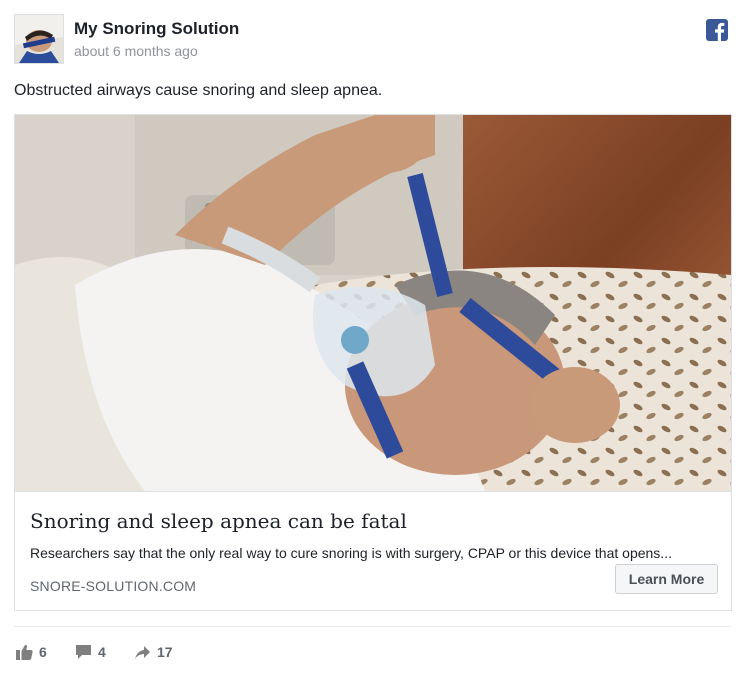 The height and width of the screenshot is (677, 749). What do you see at coordinates (24, 652) in the screenshot?
I see `thumbs-up-icon` at bounding box center [24, 652].